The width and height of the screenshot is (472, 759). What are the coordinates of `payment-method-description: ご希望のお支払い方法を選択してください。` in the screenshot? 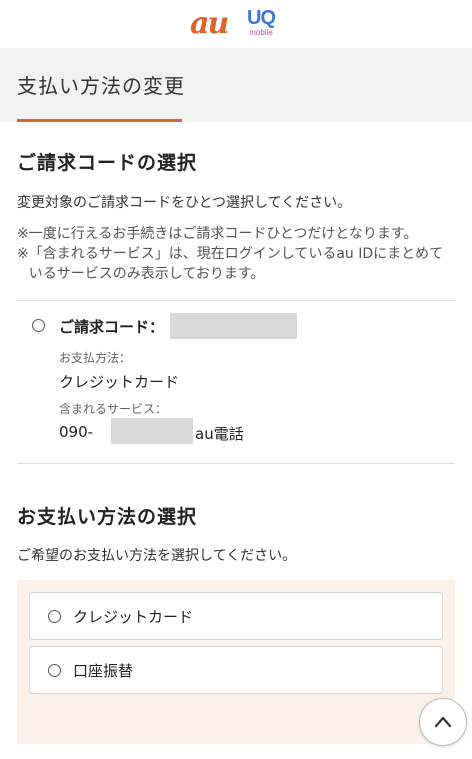 It's located at (157, 556).